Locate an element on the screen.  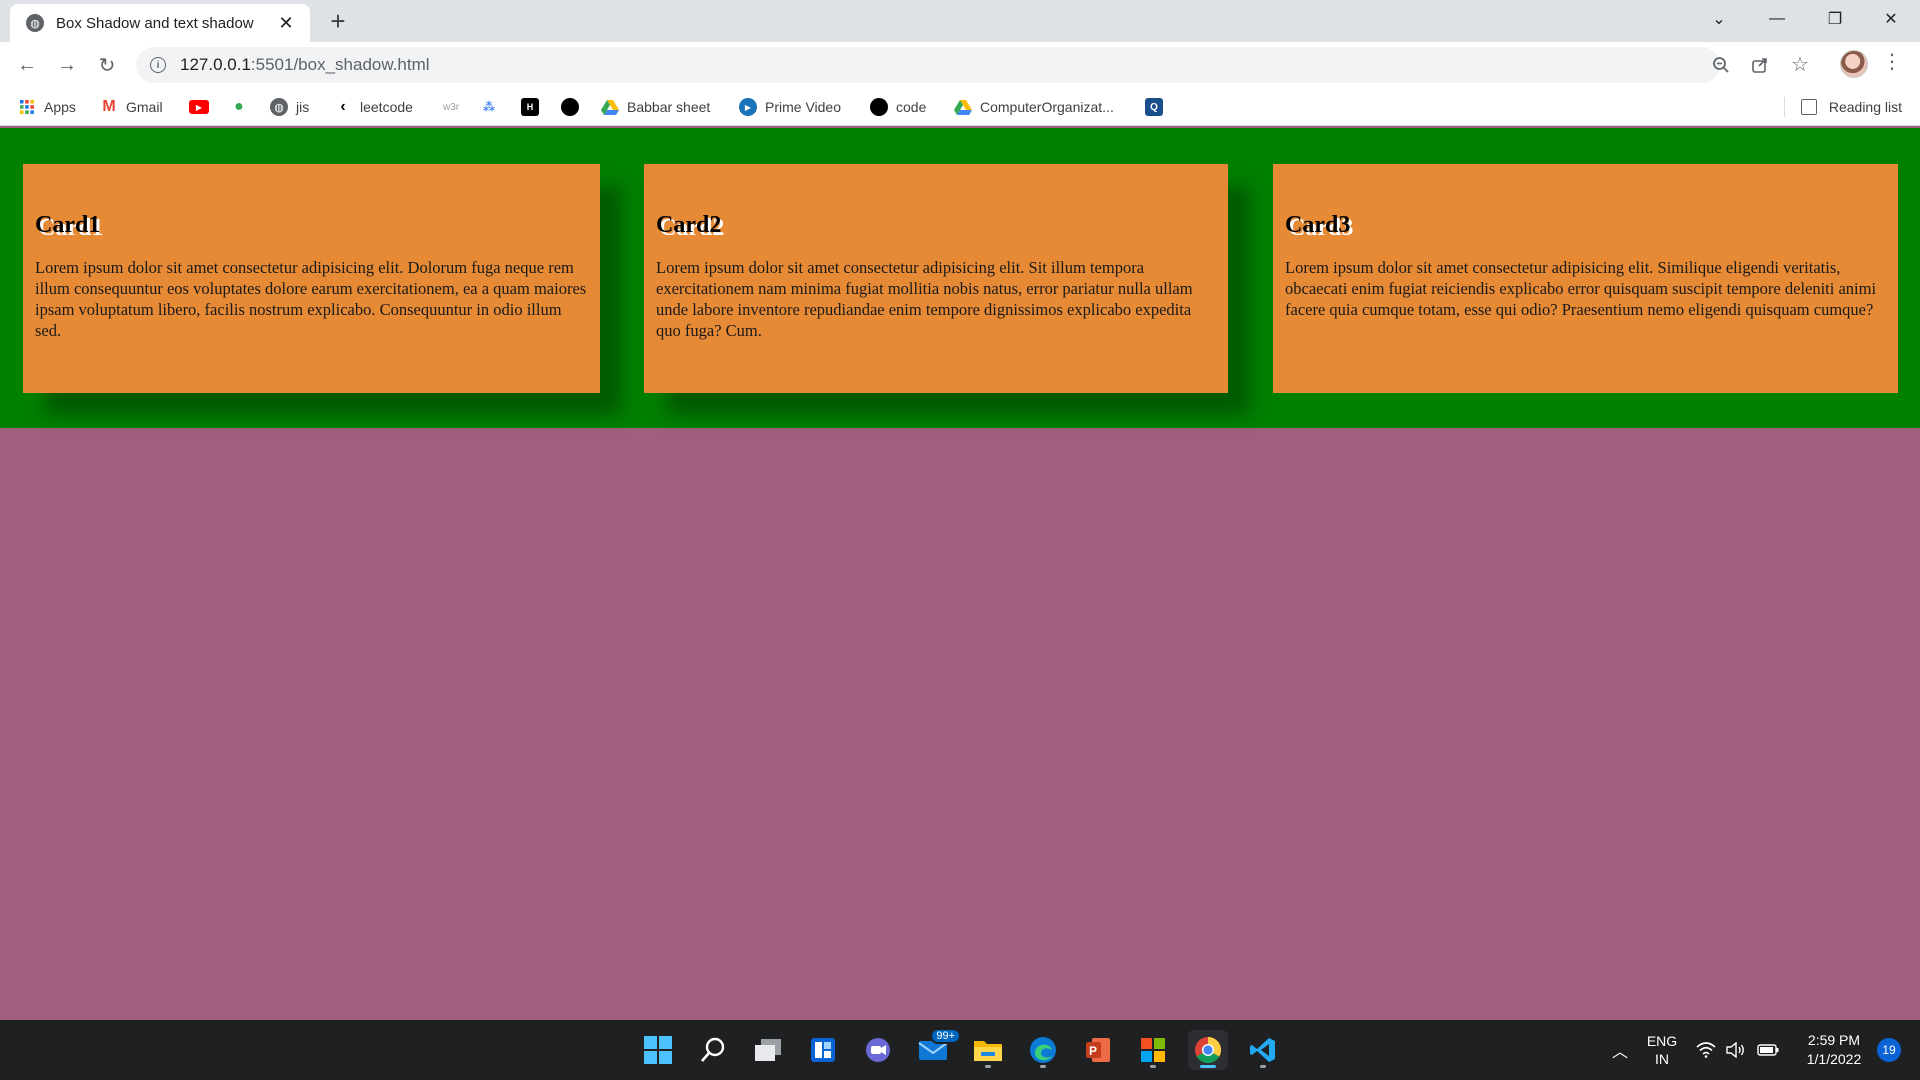
clock-date: 1/1/2022 is located at coordinates (1834, 1059).